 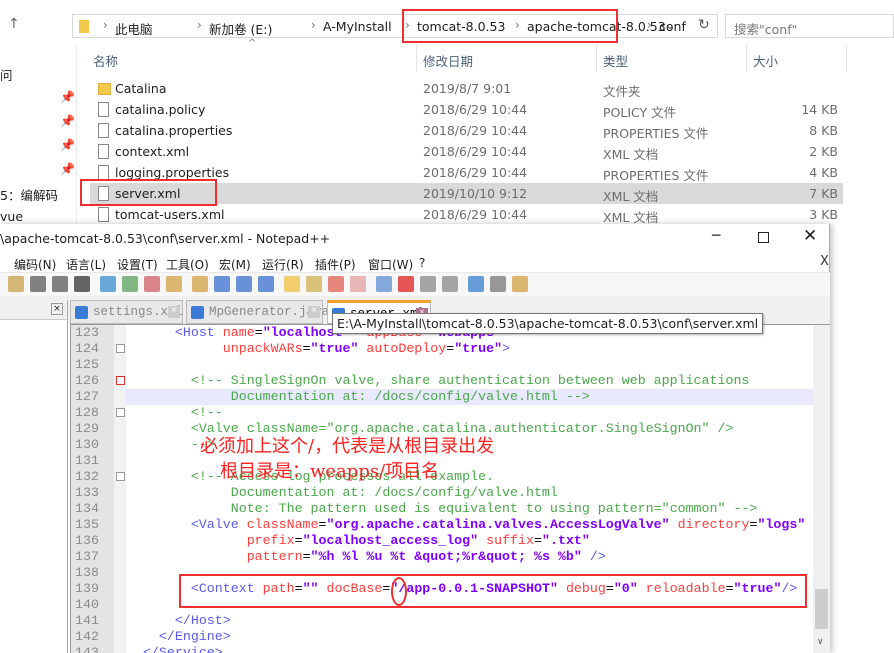 I want to click on menu-item: 窗口(W), so click(x=390, y=264).